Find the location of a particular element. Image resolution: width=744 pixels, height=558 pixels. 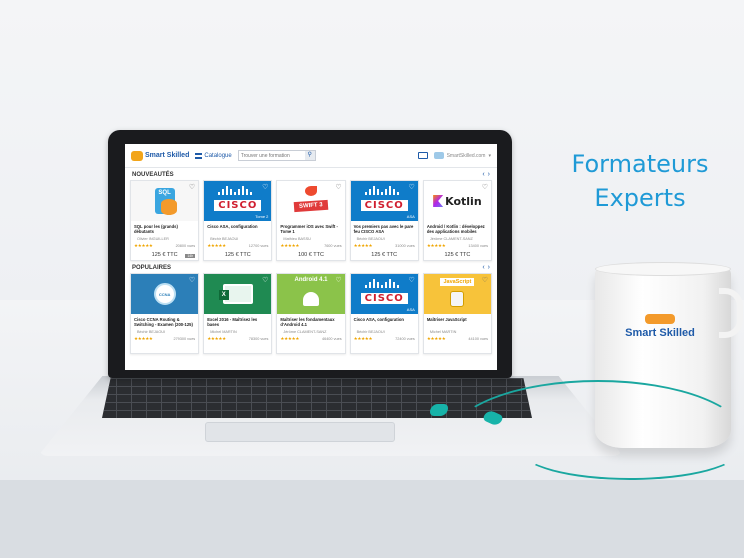

course-thumbnail: CCNA ♡ is located at coordinates (165, 294).